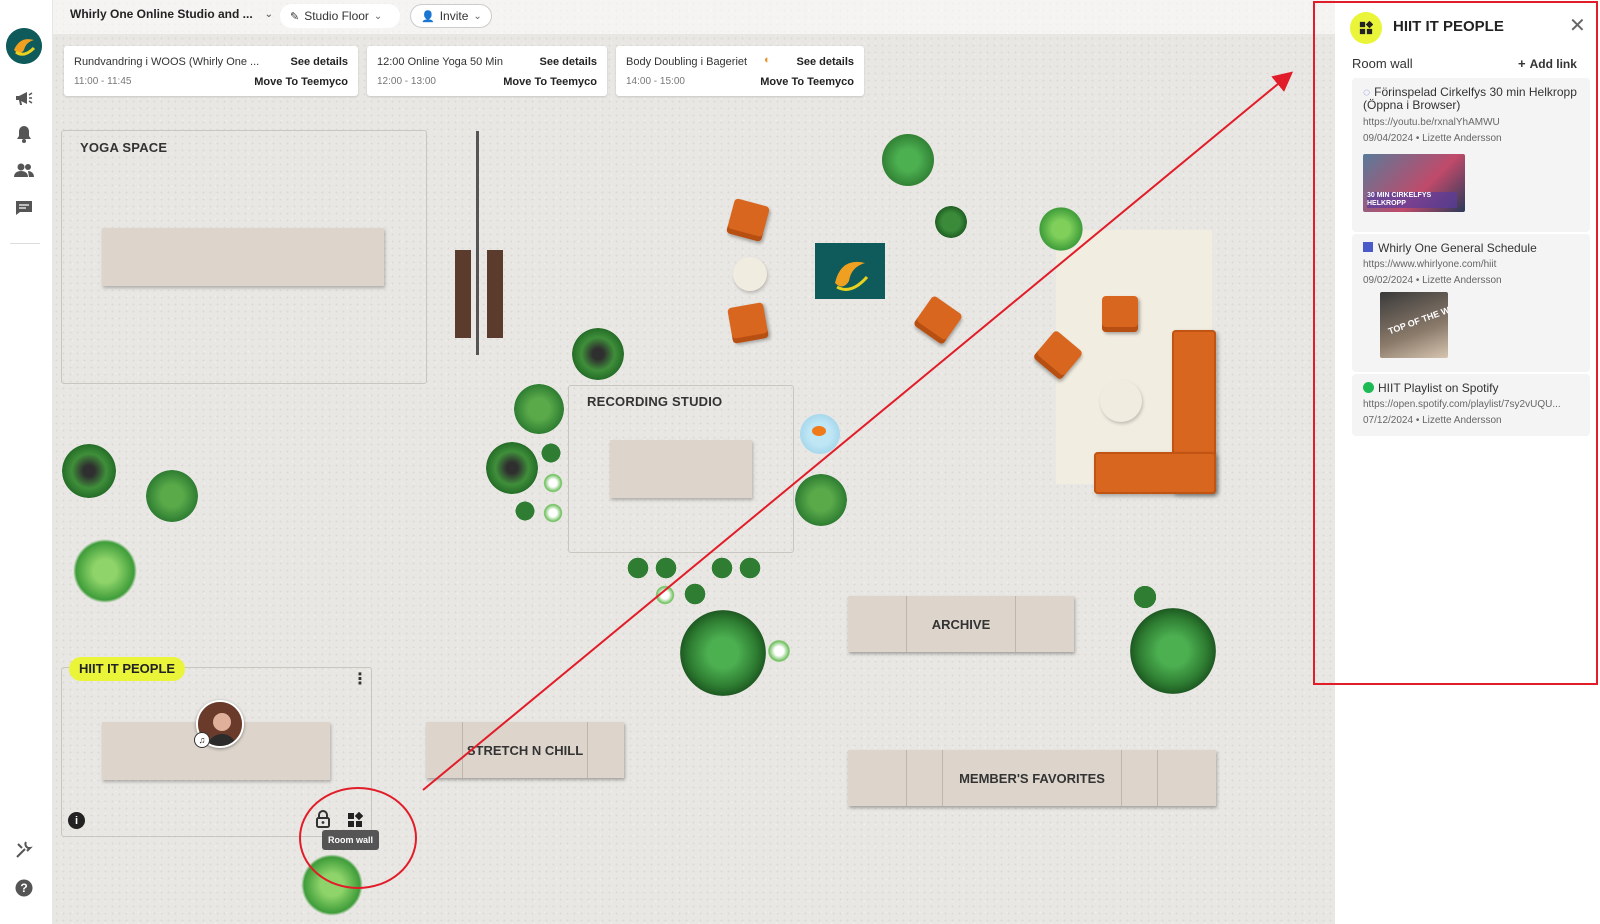 This screenshot has width=1600, height=924. Describe the element at coordinates (24, 208) in the screenshot. I see `chat-icon` at that location.